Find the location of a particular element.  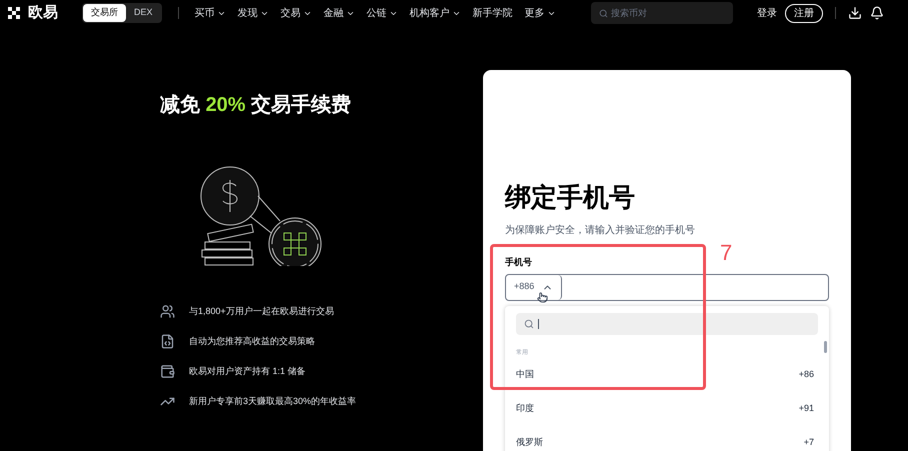

country-code-selector: +886 is located at coordinates (534, 287).